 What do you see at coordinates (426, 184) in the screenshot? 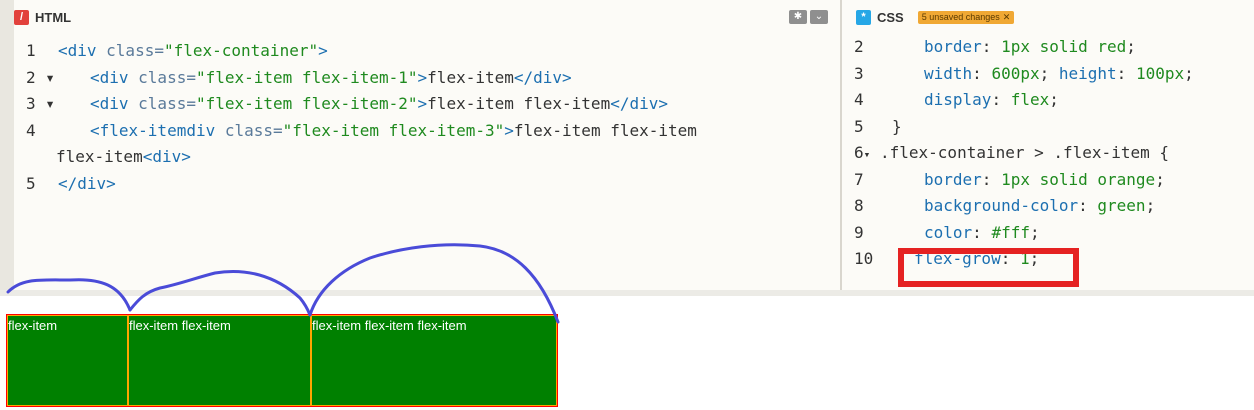
I see `code-line: 5 </div>` at bounding box center [426, 184].